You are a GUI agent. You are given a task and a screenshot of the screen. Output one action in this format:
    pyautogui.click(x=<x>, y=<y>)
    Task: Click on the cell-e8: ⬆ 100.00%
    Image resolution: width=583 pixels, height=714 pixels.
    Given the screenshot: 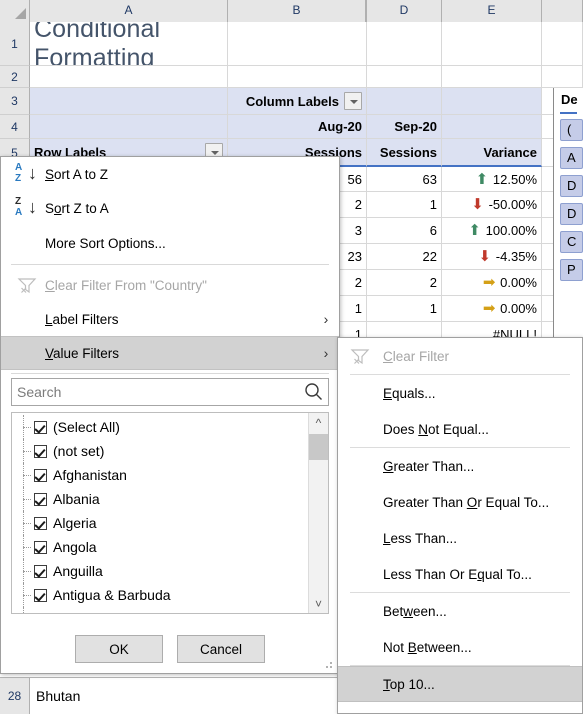 What is the action you would take?
    pyautogui.click(x=492, y=231)
    